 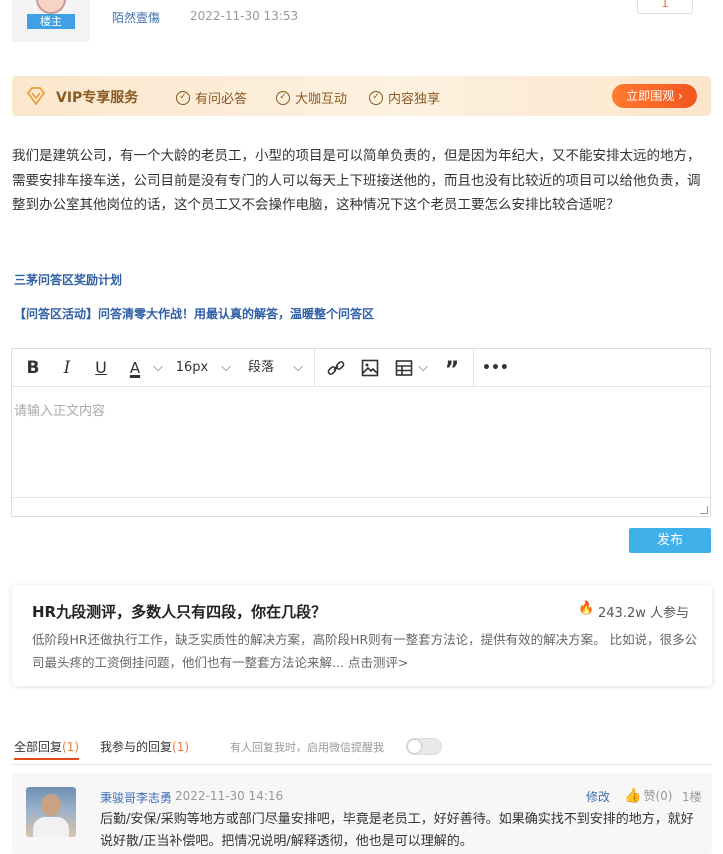 What do you see at coordinates (670, 540) in the screenshot?
I see `publish-button: 发布` at bounding box center [670, 540].